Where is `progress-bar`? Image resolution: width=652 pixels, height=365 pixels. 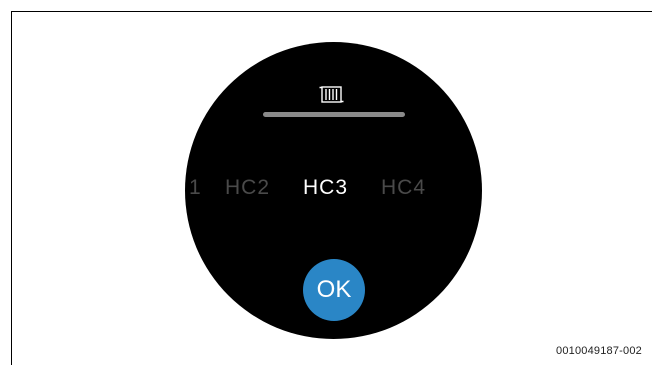 progress-bar is located at coordinates (334, 114).